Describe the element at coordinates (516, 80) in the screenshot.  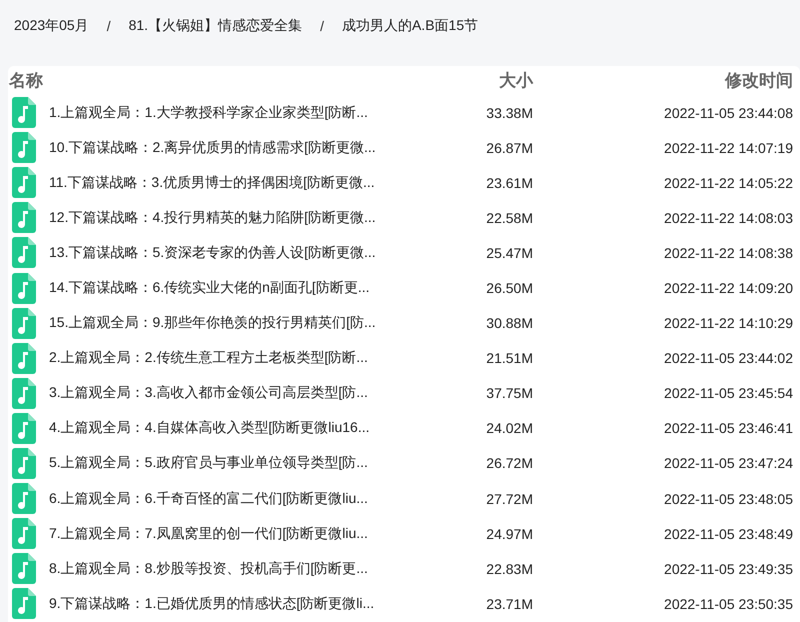
I see `column-header: 大小` at that location.